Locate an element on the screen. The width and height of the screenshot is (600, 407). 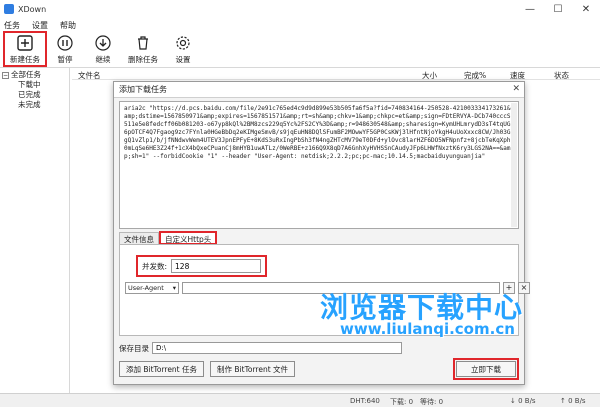
save-dir-label: 保存目录 is located at coordinates (134, 348).